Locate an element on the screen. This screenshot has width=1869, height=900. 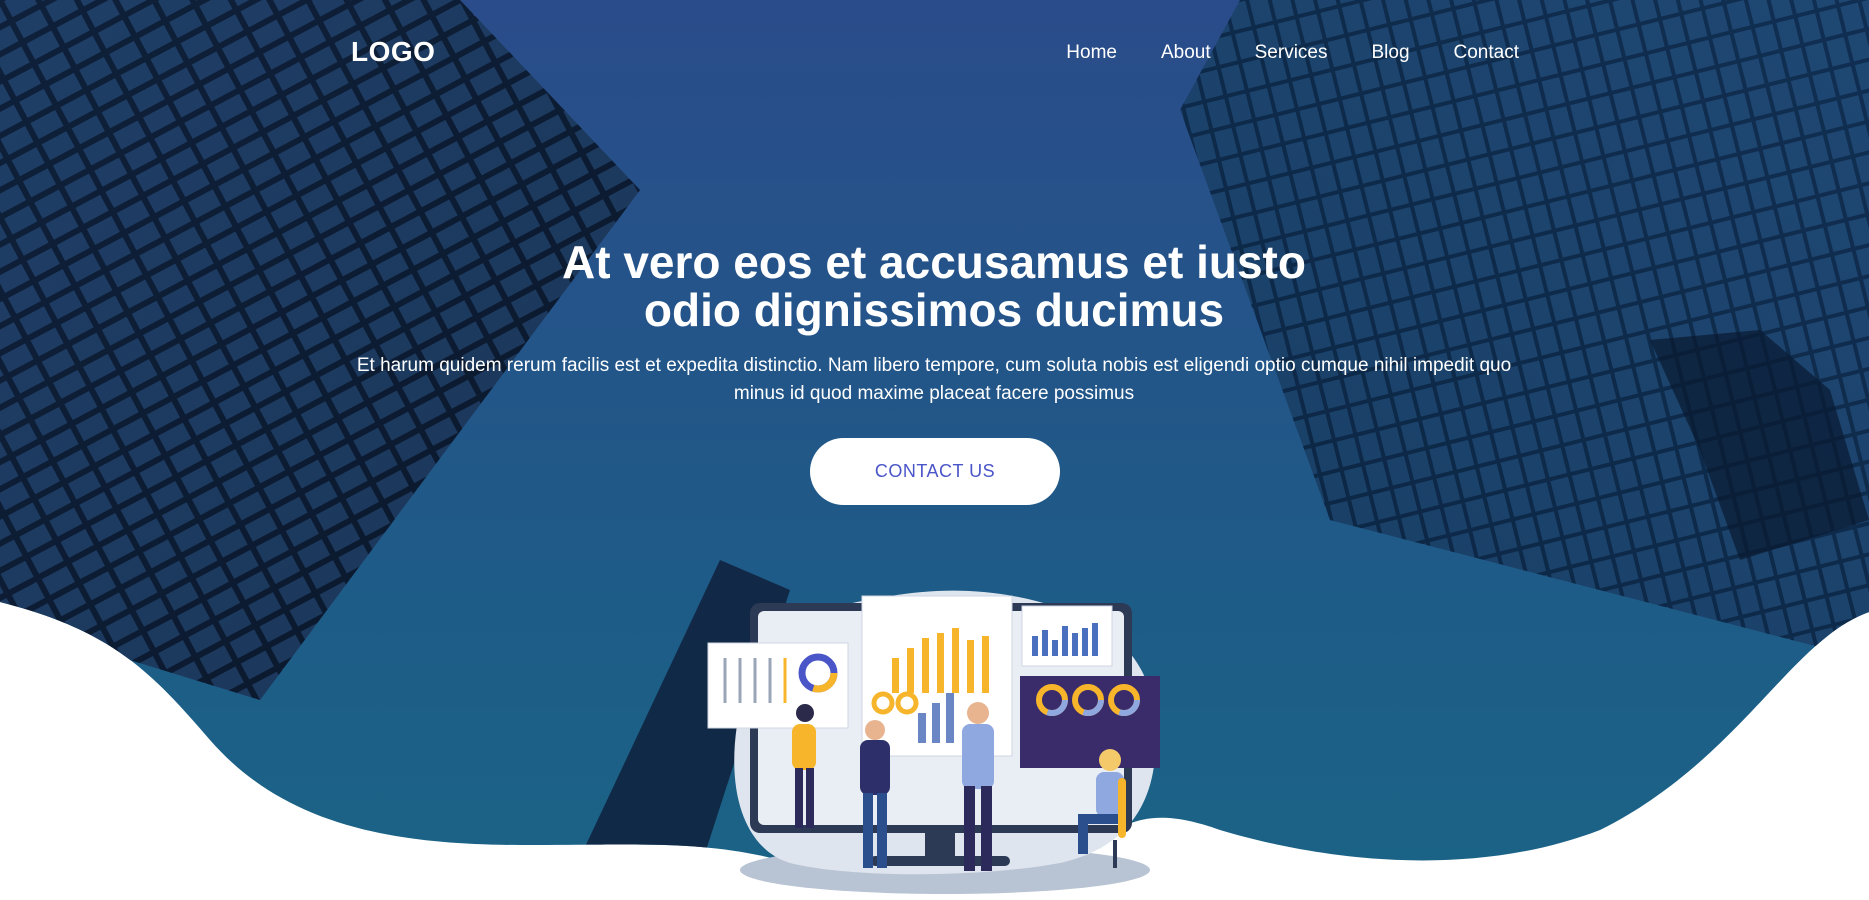
nav-item-contact: Contact is located at coordinates (1486, 53).